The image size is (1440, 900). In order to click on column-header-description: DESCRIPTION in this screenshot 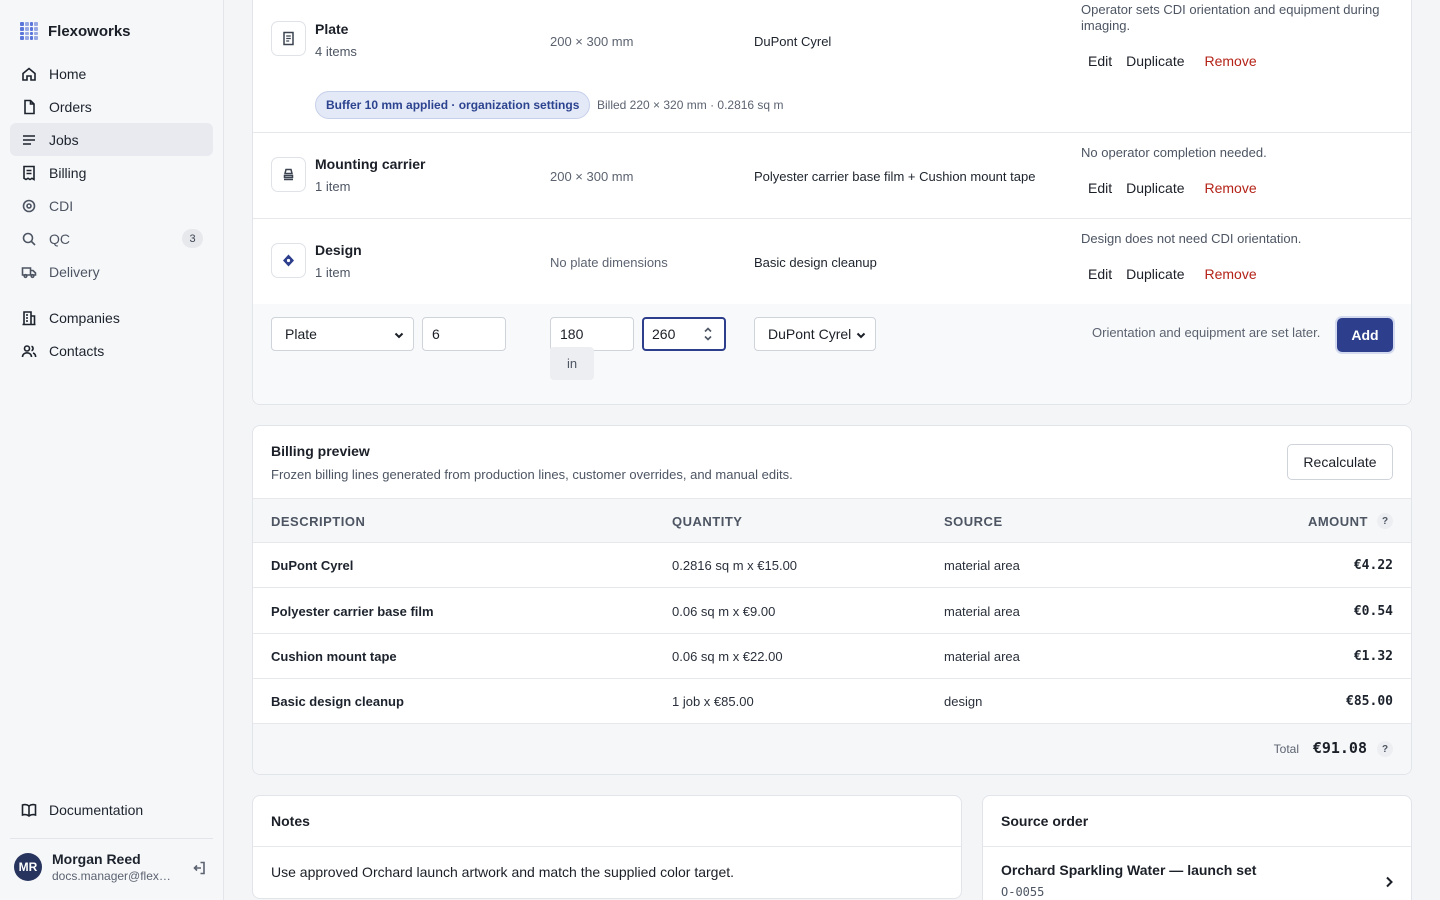, I will do `click(318, 521)`.